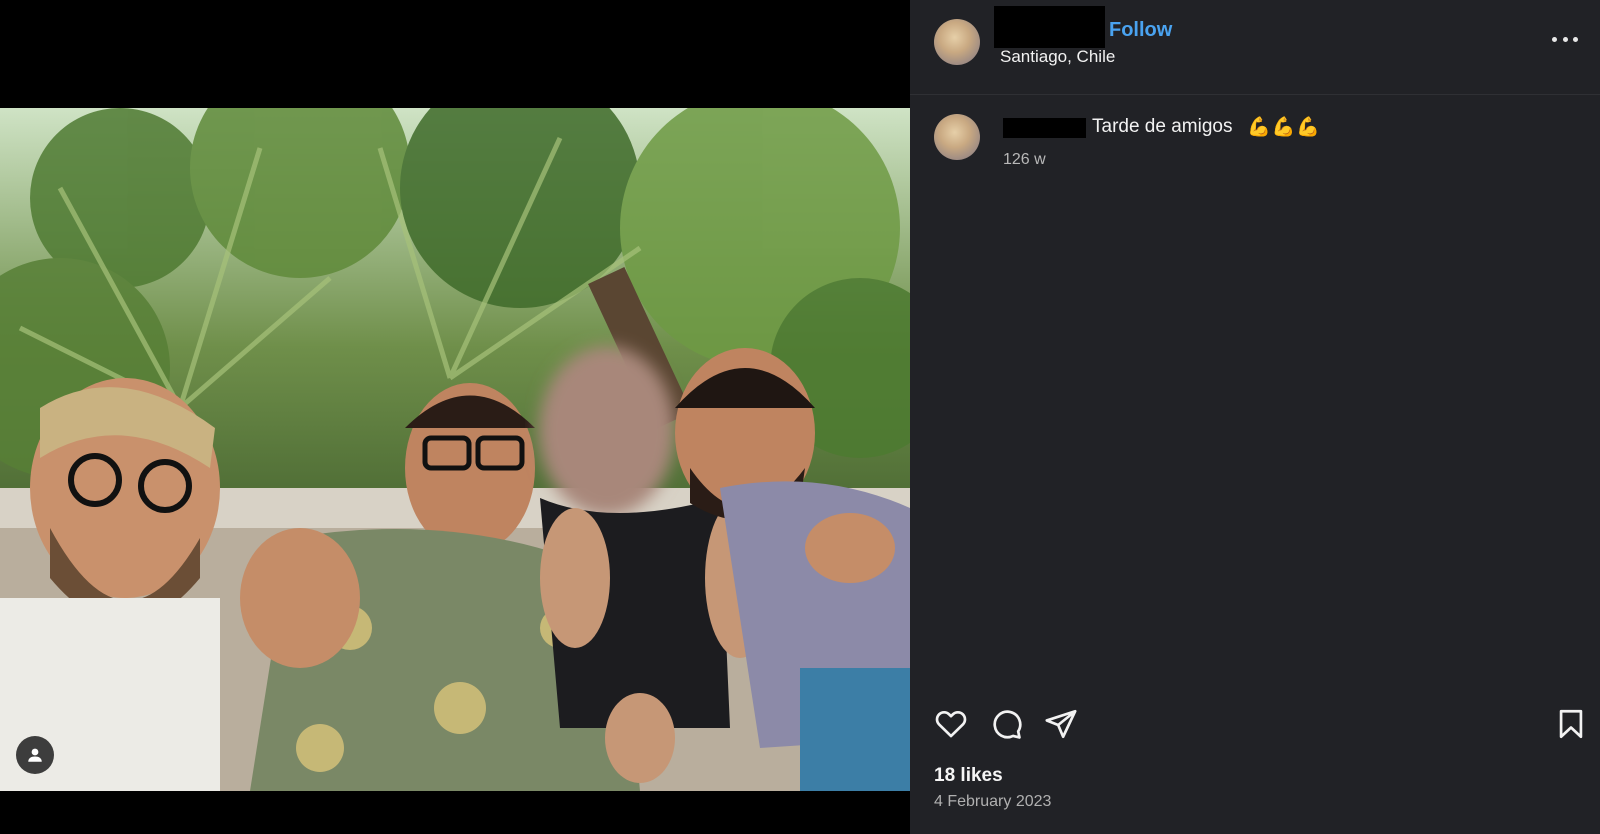 This screenshot has height=834, width=1600. What do you see at coordinates (1049, 27) in the screenshot?
I see `redacted-username` at bounding box center [1049, 27].